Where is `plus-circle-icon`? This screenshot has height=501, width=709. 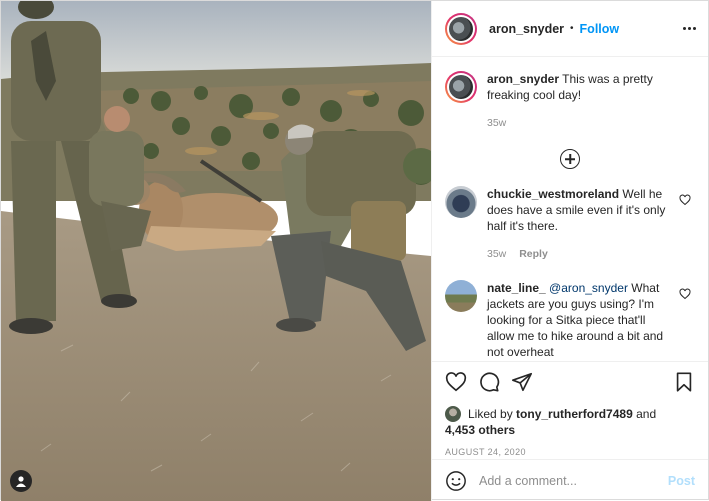
plus-circle-icon is located at coordinates (570, 159).